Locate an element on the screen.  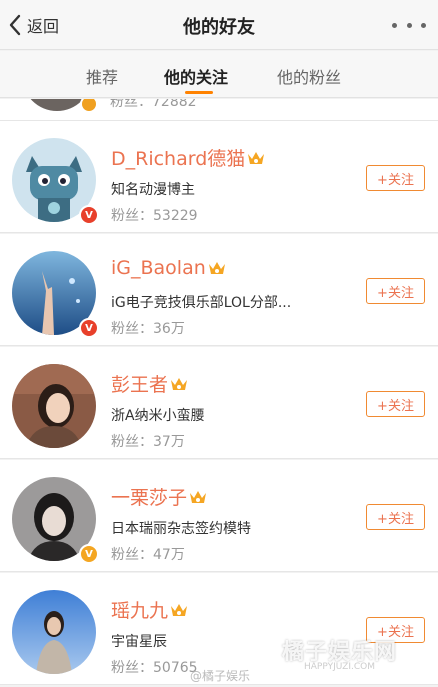
tab-bar: 推荐 他的关注 他的粉丝 is located at coordinates (219, 74).